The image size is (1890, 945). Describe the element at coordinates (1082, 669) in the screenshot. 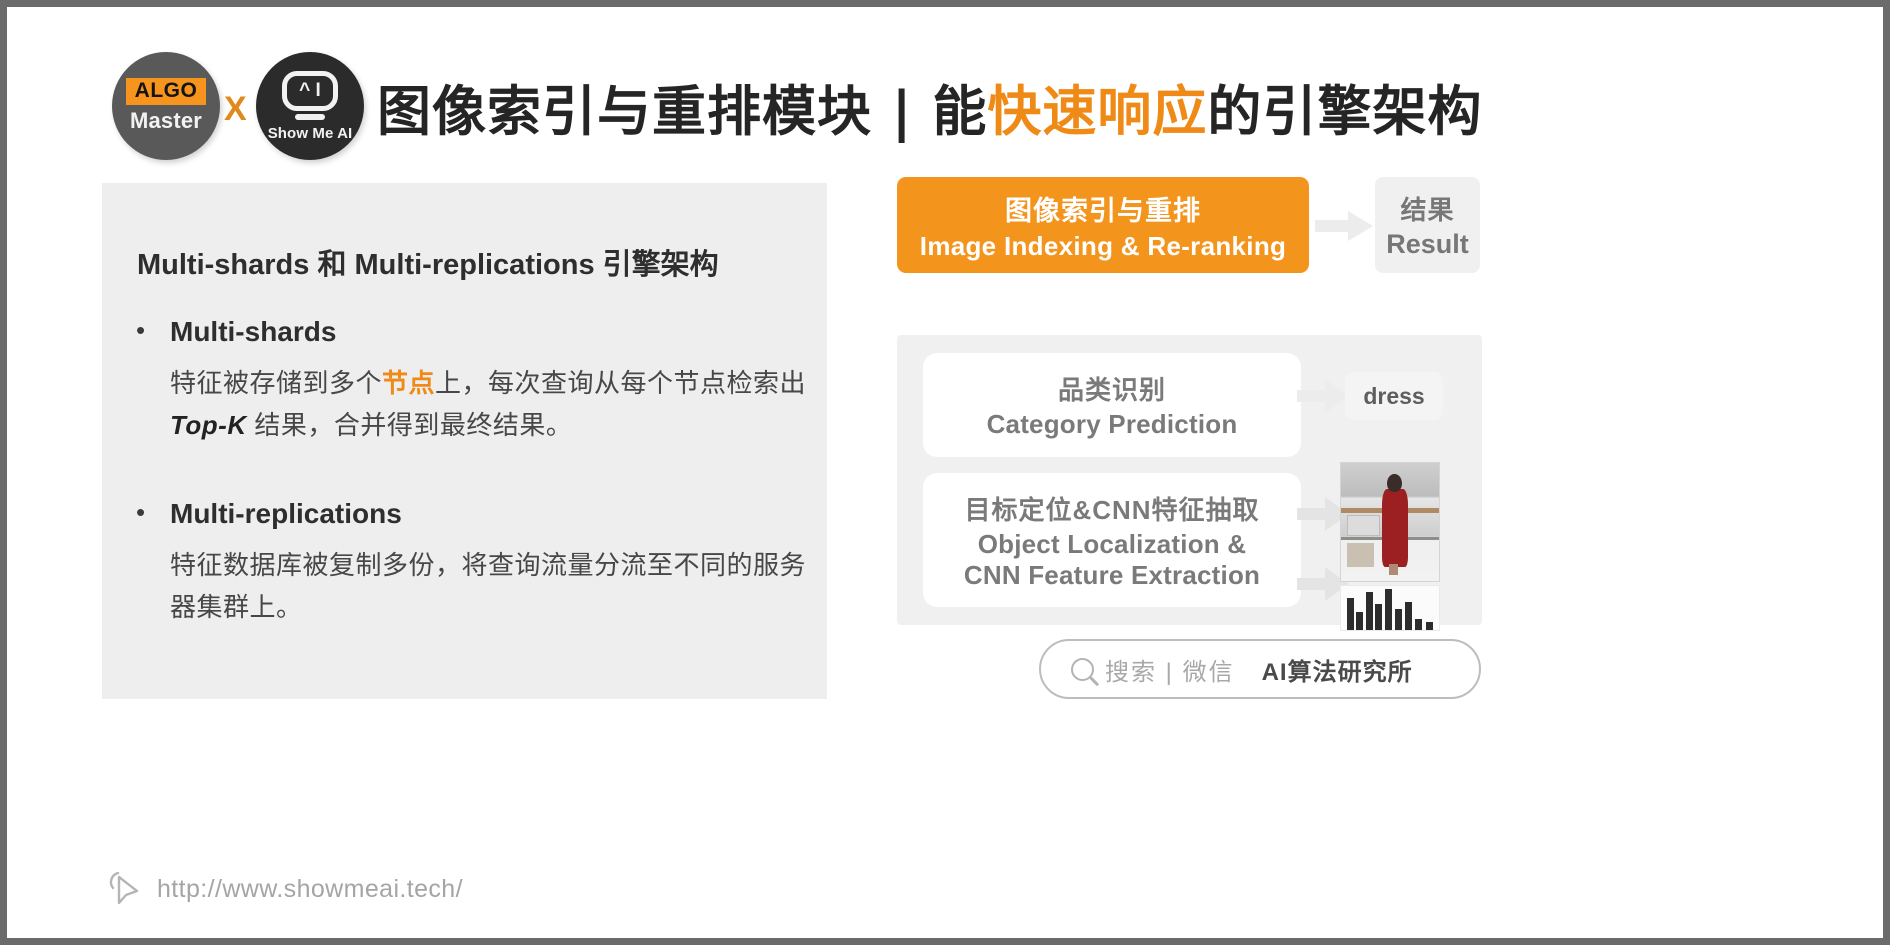

I see `search-icon` at that location.